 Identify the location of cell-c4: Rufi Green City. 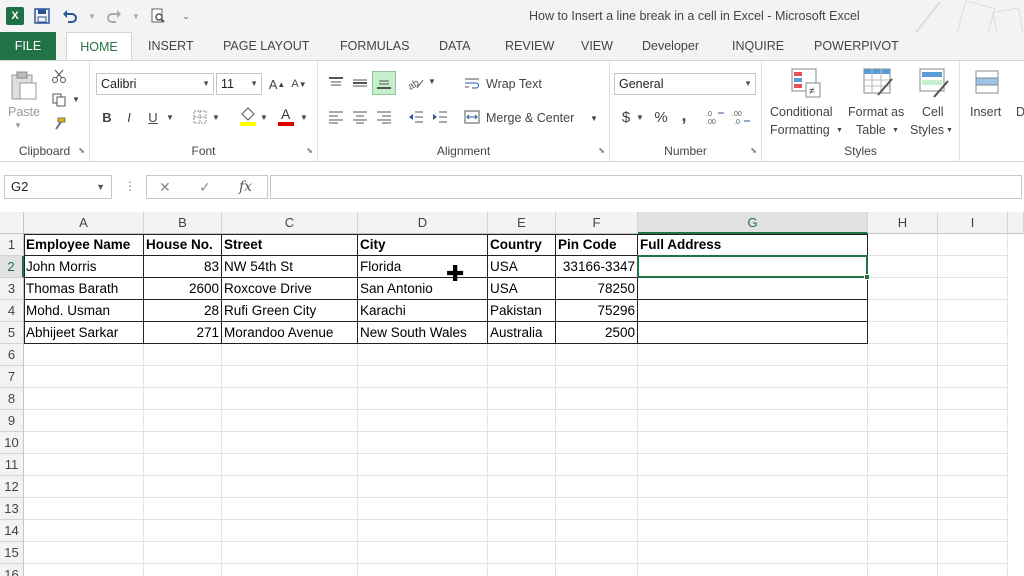
(290, 311).